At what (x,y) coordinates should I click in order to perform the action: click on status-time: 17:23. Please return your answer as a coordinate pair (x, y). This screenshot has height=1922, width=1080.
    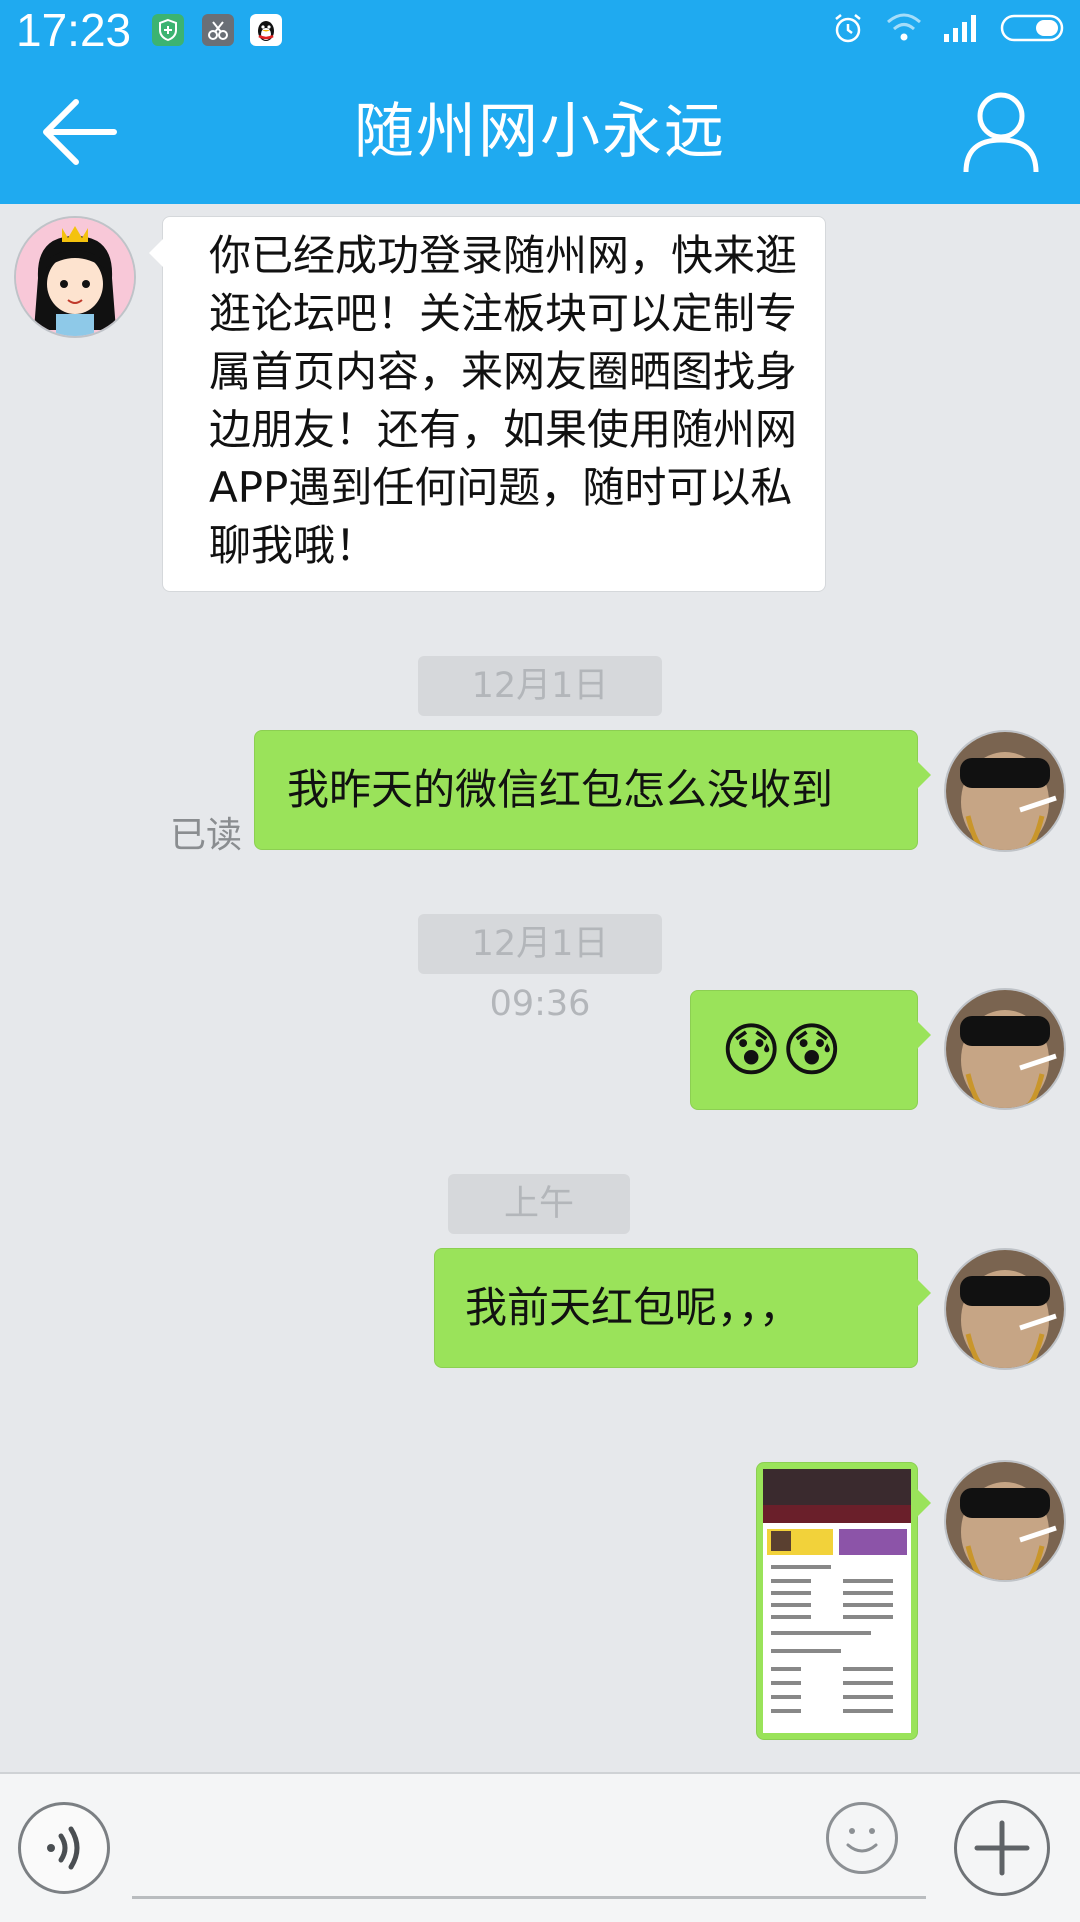
    Looking at the image, I should click on (74, 30).